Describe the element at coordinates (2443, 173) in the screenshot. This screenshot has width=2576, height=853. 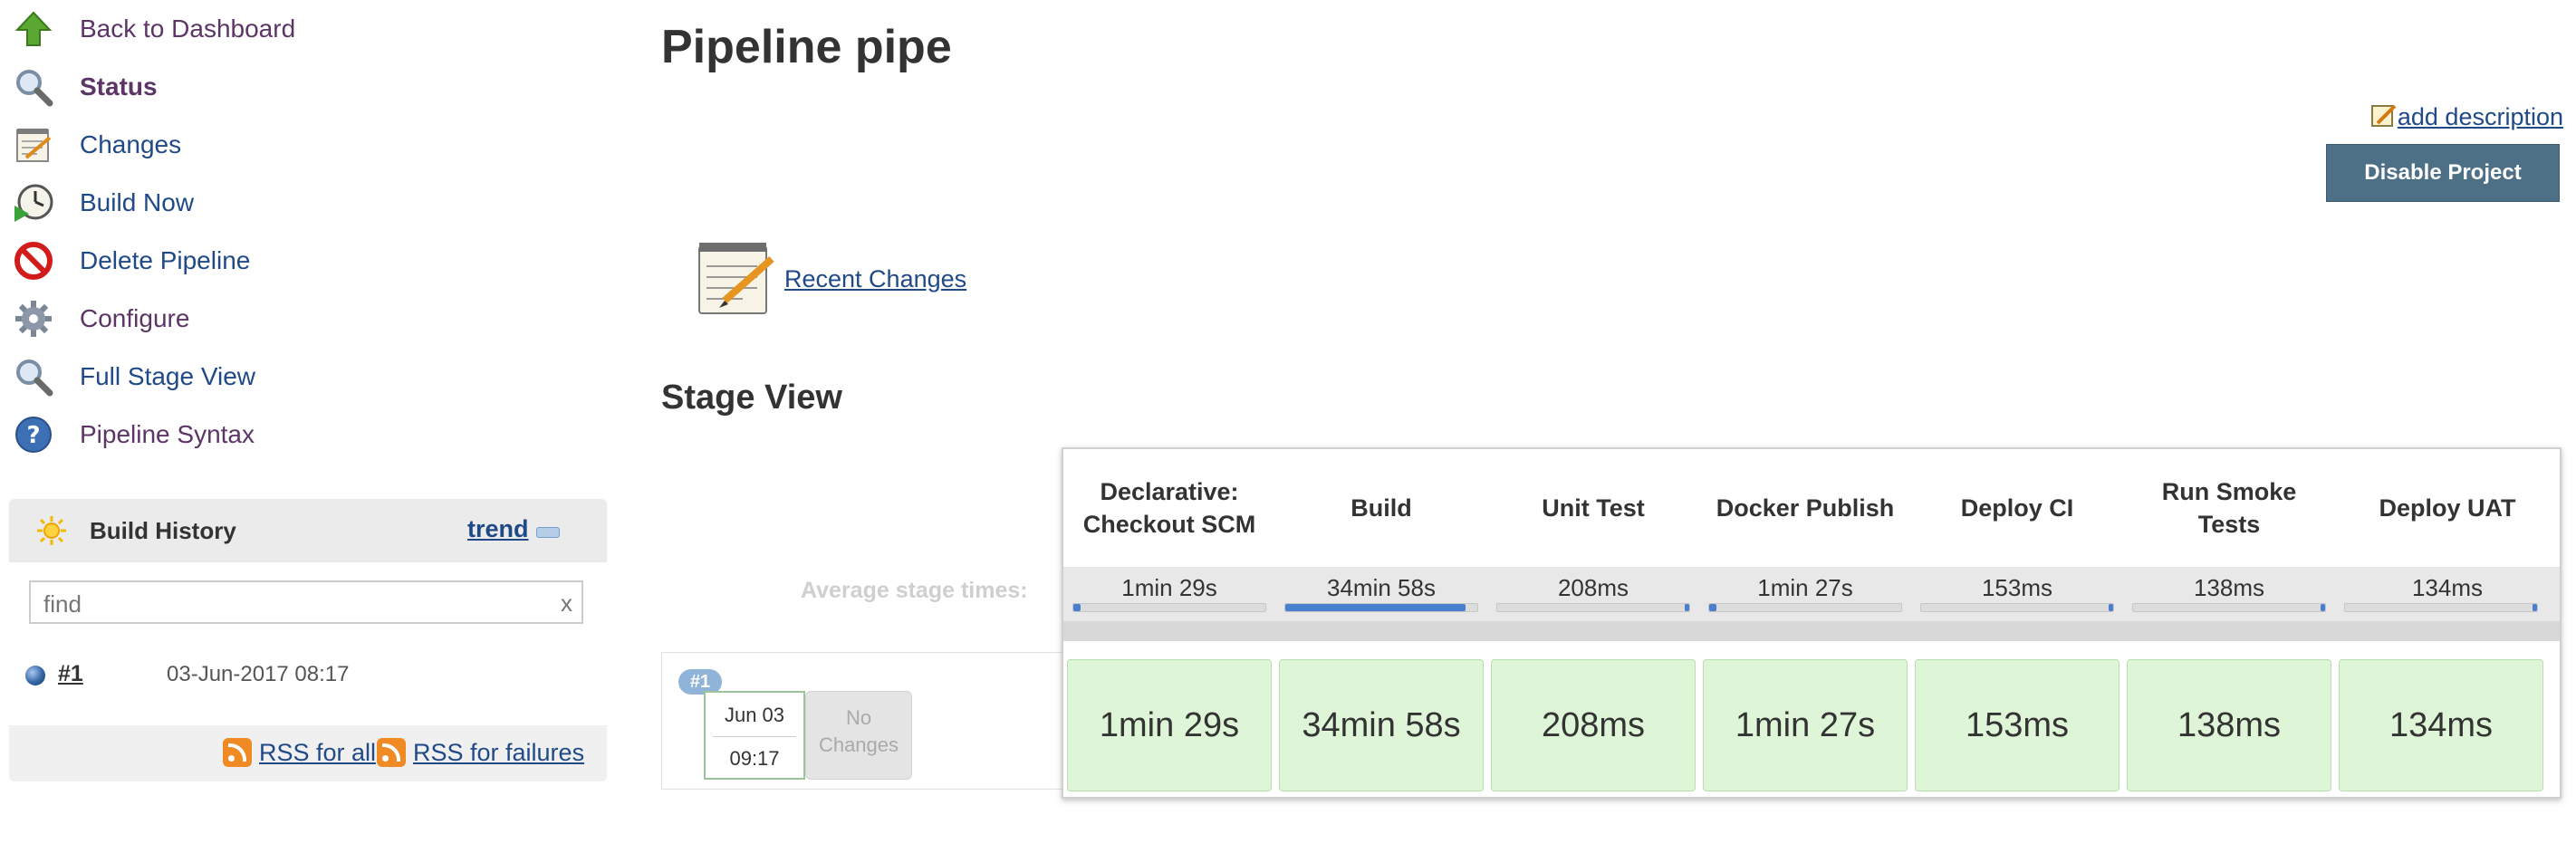
I see `disable-project-button: Disable Project` at that location.